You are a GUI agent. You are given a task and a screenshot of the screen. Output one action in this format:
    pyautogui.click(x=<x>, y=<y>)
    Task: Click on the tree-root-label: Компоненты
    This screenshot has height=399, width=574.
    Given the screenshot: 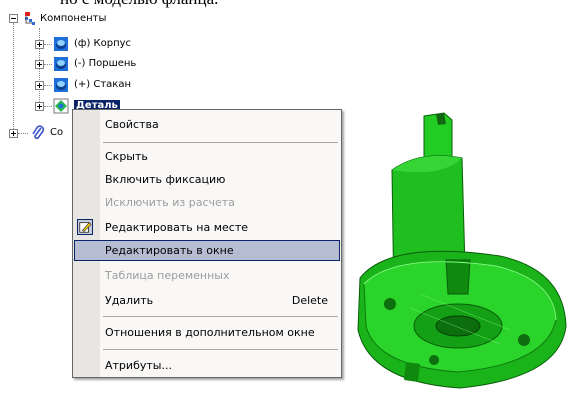 What is the action you would take?
    pyautogui.click(x=73, y=19)
    